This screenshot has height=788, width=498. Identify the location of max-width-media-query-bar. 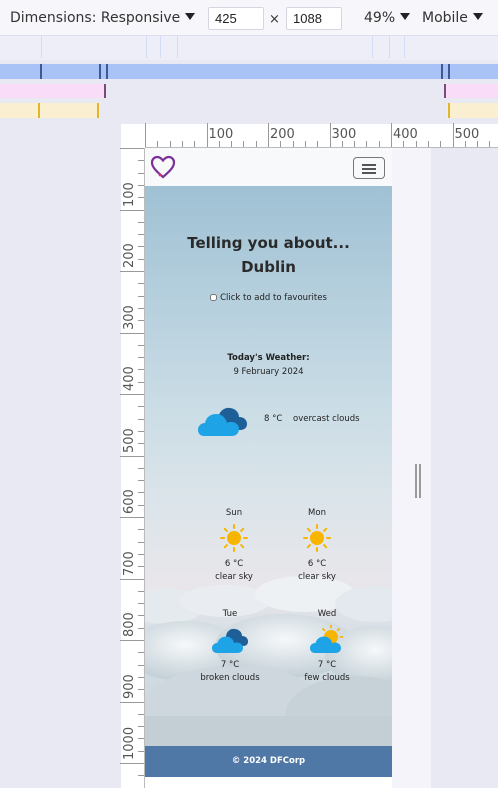
(249, 71).